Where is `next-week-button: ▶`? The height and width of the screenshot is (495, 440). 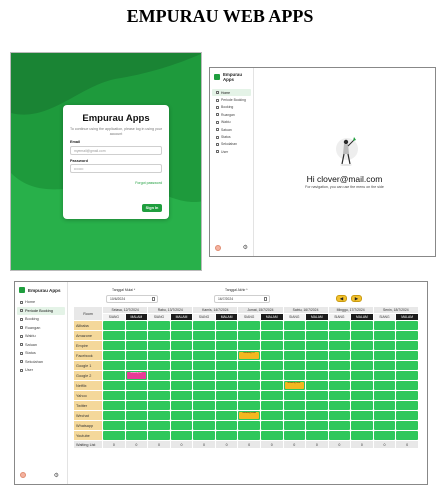
next-week-button: ▶ is located at coordinates (356, 298).